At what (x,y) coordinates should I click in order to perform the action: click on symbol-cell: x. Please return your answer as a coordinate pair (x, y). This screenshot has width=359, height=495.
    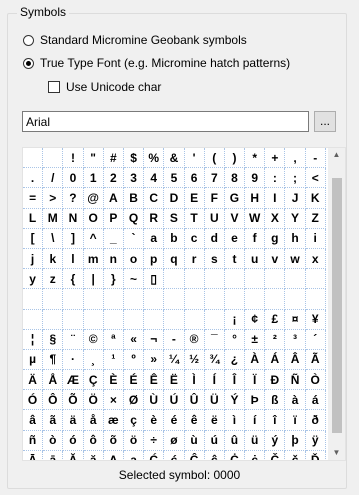
    Looking at the image, I should click on (315, 259).